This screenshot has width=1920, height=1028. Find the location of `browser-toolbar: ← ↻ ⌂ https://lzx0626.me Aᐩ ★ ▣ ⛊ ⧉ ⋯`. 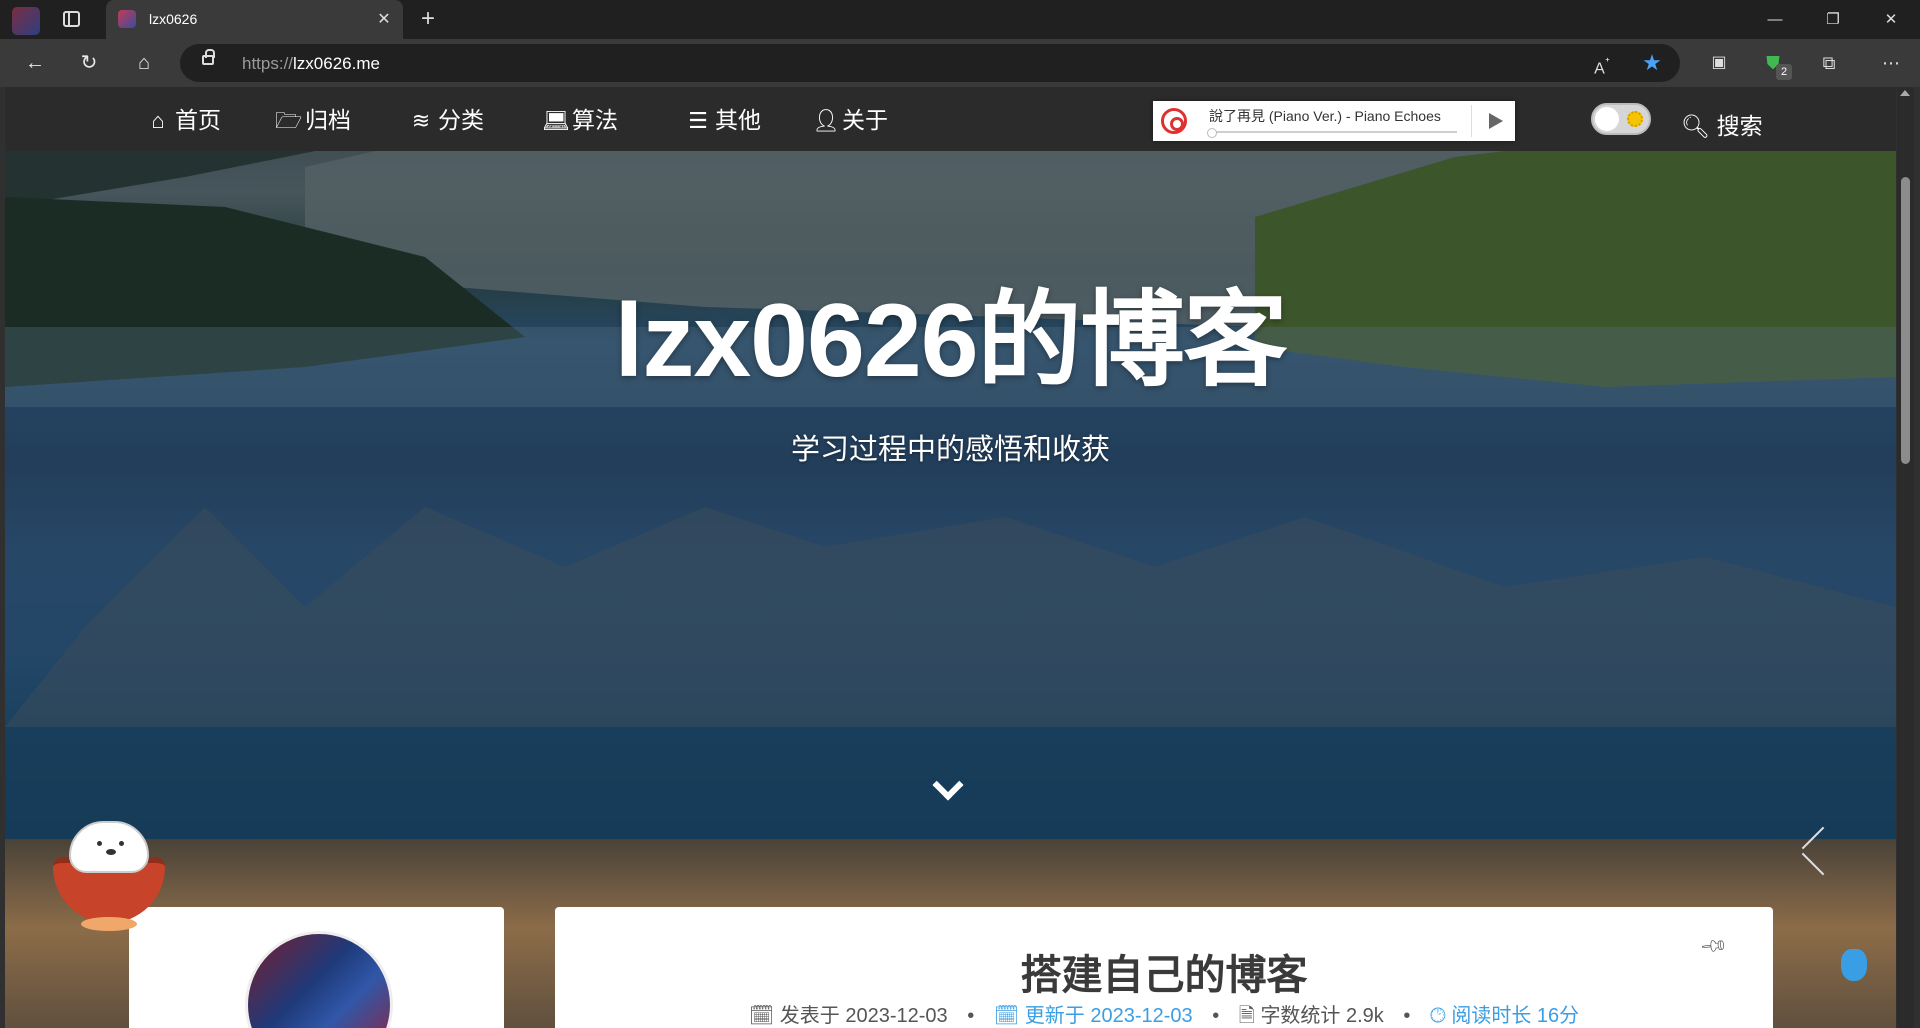

browser-toolbar: ← ↻ ⌂ https://lzx0626.me Aᐩ ★ ▣ ⛊ ⧉ ⋯ is located at coordinates (960, 63).